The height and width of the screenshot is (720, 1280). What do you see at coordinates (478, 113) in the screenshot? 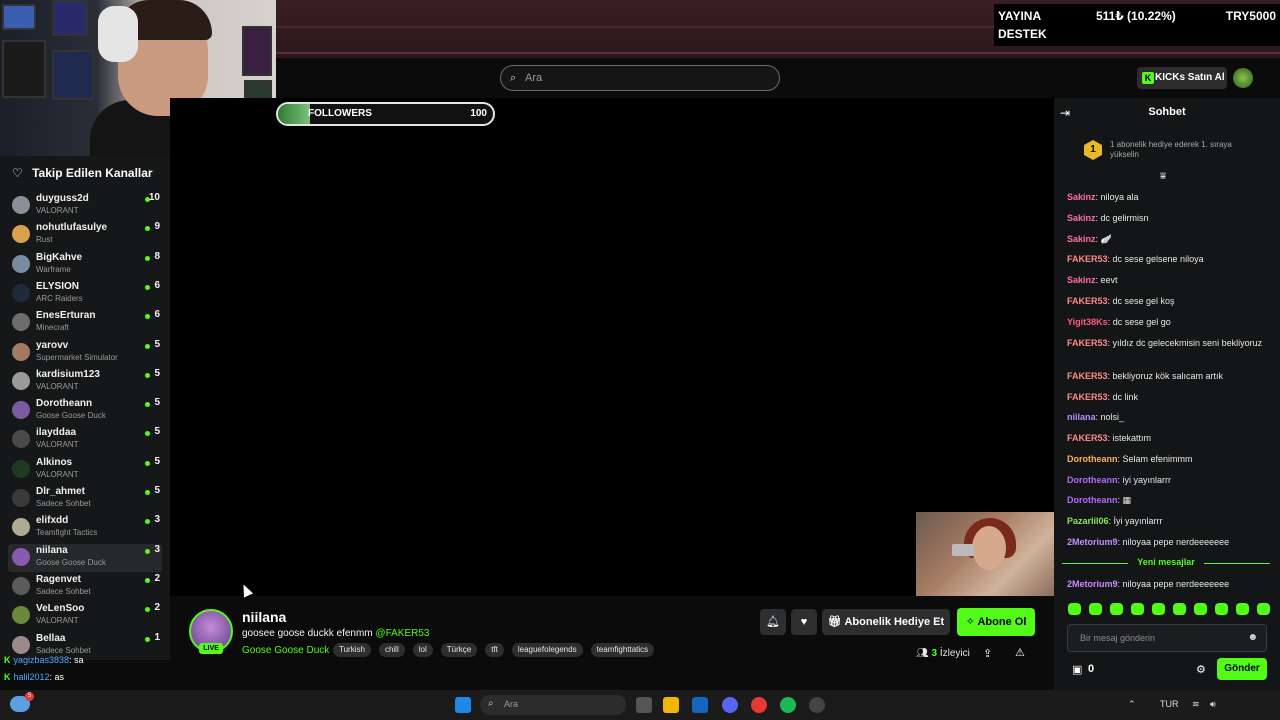
I see `followers-value: 100` at bounding box center [478, 113].